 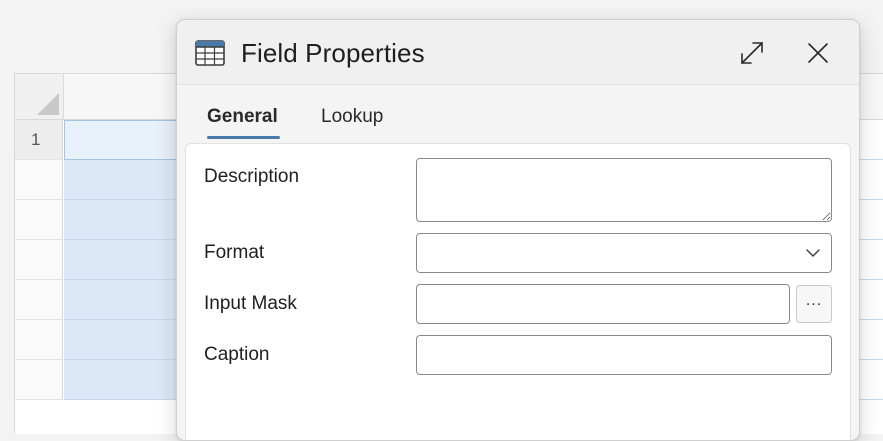 I want to click on input-mask-field, so click(x=603, y=304).